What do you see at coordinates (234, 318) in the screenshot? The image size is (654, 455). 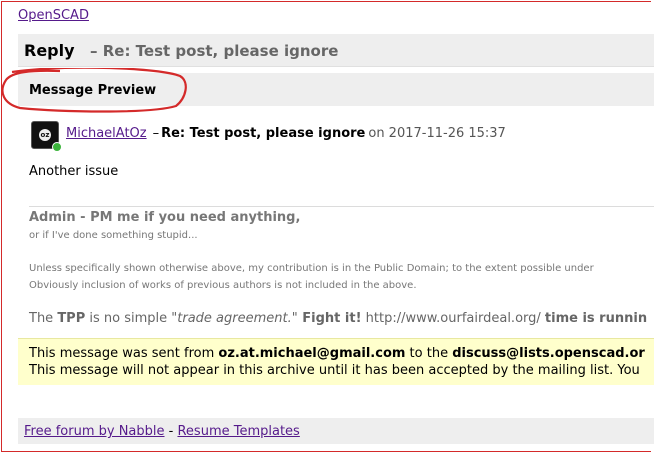 I see `tpp-italic: "trade agreement."` at bounding box center [234, 318].